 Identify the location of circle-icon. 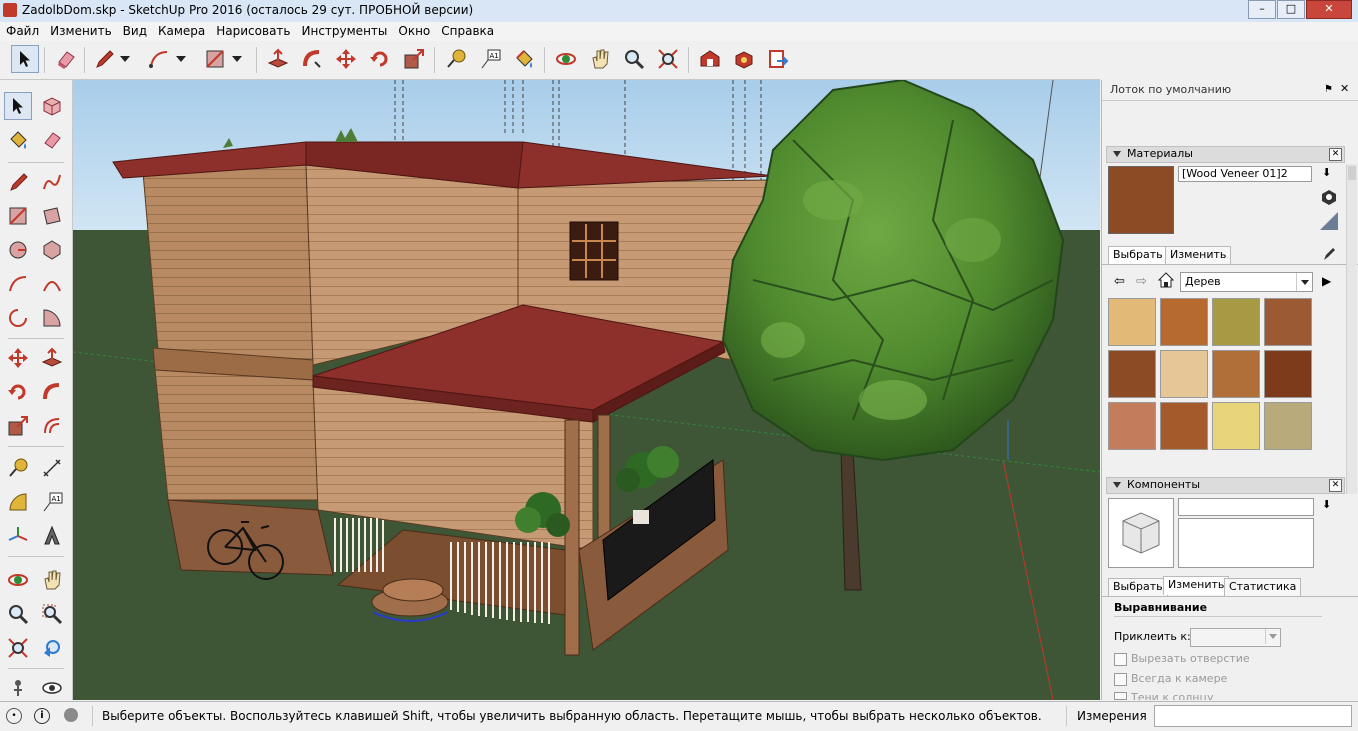
(18, 250).